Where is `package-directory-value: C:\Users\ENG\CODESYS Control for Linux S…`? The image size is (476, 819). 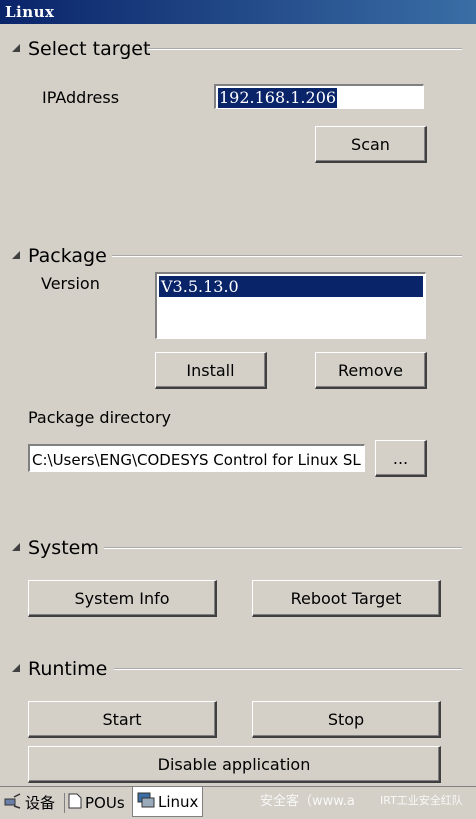 package-directory-value: C:\Users\ENG\CODESYS Control for Linux S… is located at coordinates (196, 460).